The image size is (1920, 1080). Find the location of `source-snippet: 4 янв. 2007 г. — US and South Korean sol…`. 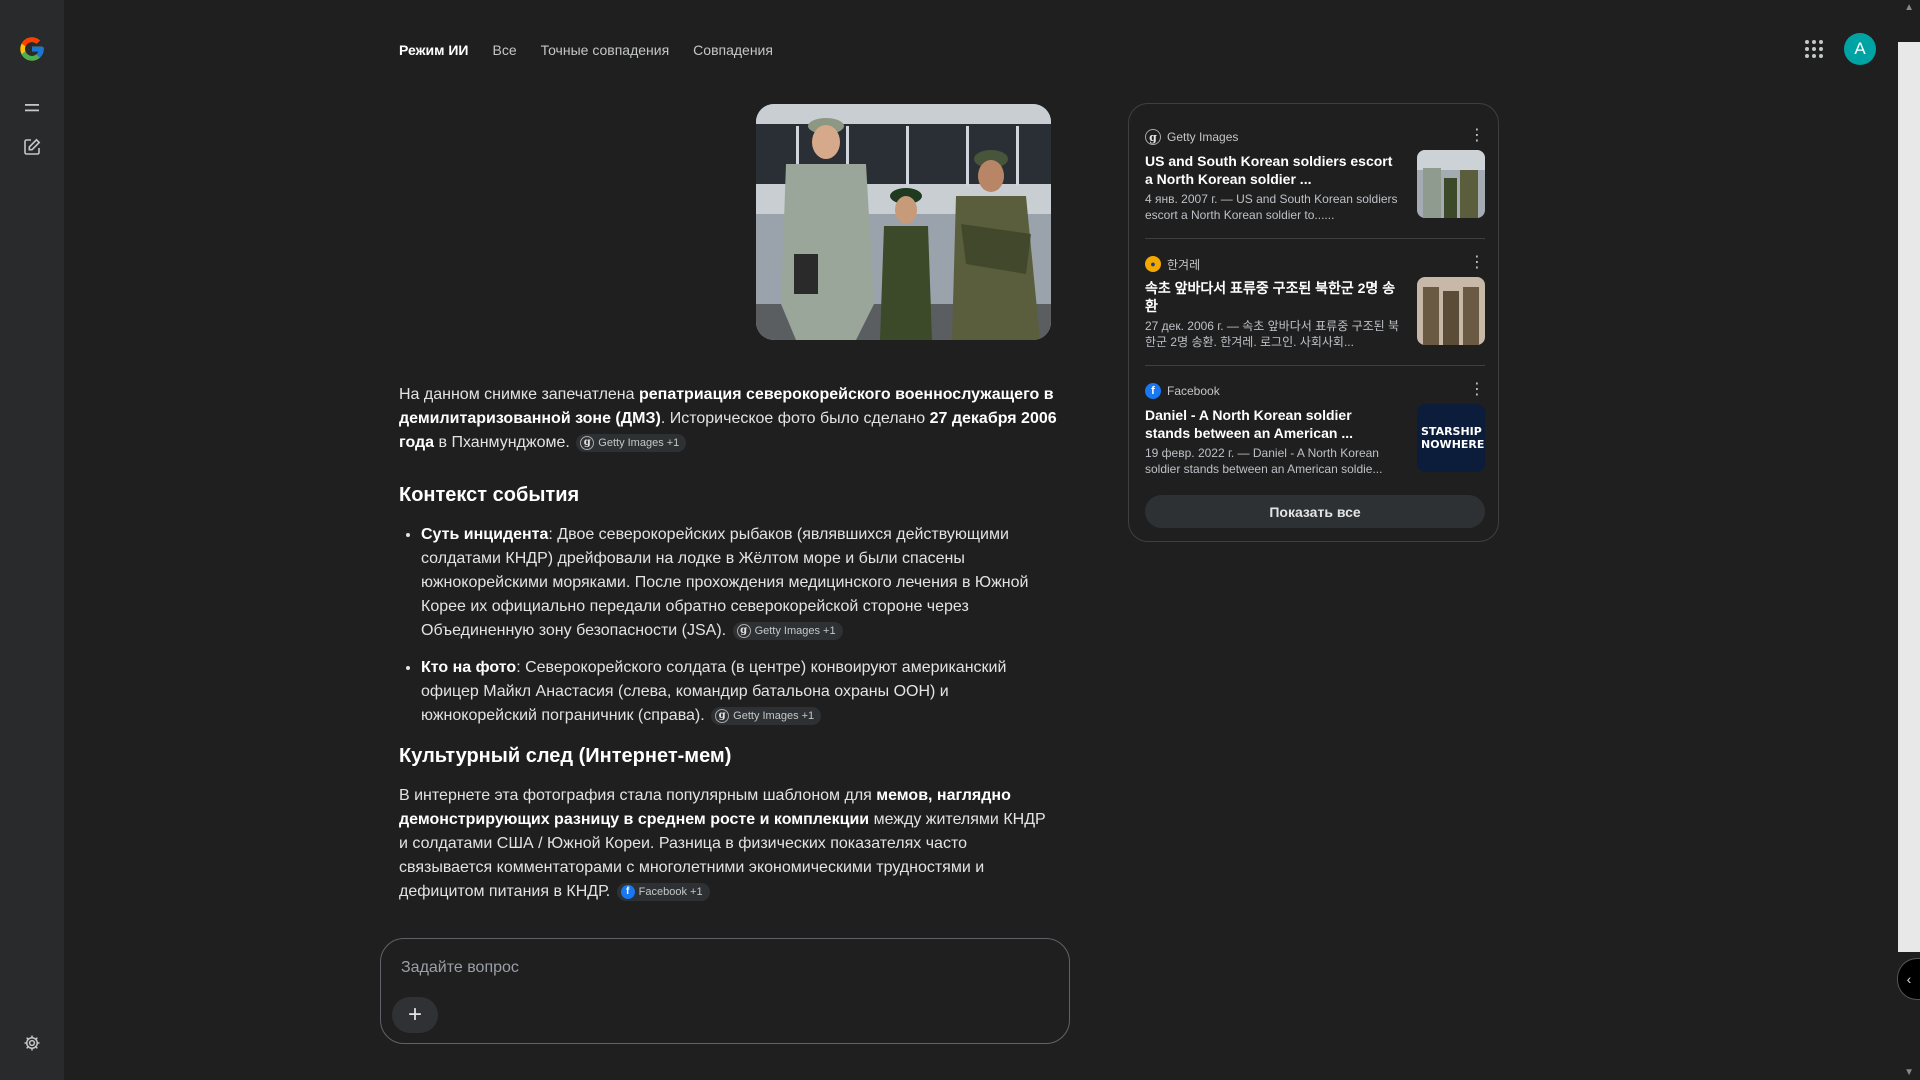

source-snippet: 4 янв. 2007 г. — US and South Korean sol… is located at coordinates (1271, 207).